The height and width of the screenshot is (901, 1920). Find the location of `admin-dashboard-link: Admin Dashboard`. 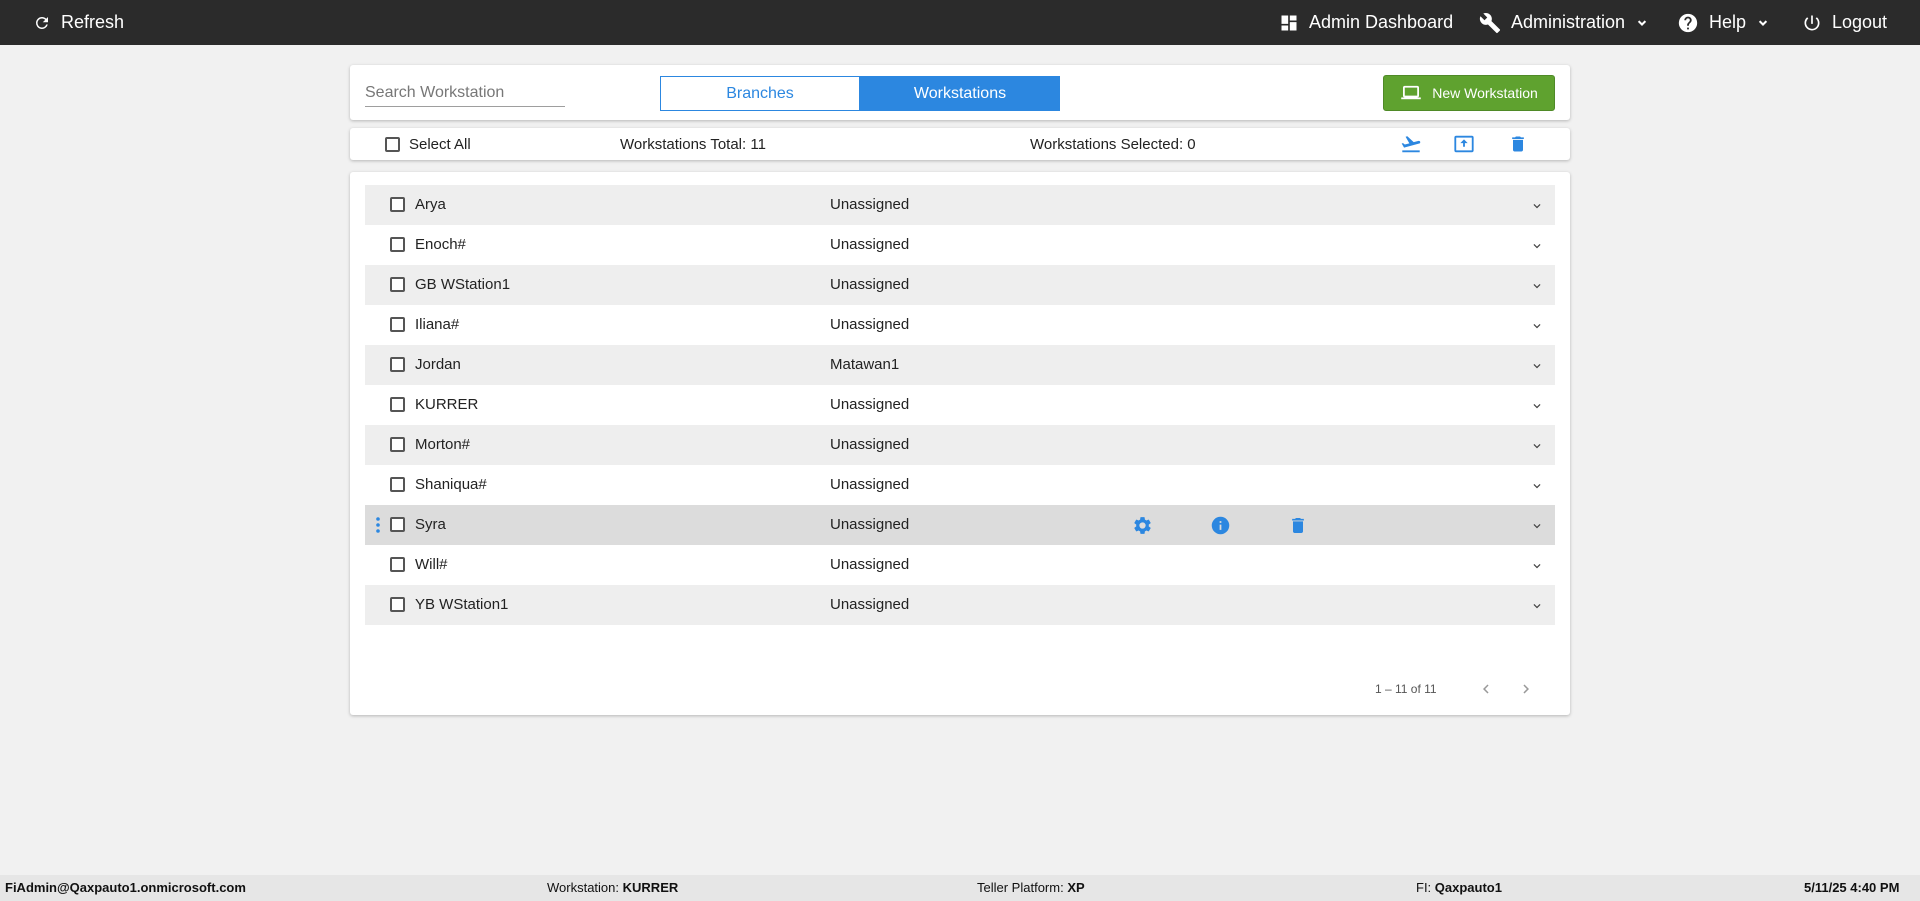

admin-dashboard-link: Admin Dashboard is located at coordinates (1366, 22).